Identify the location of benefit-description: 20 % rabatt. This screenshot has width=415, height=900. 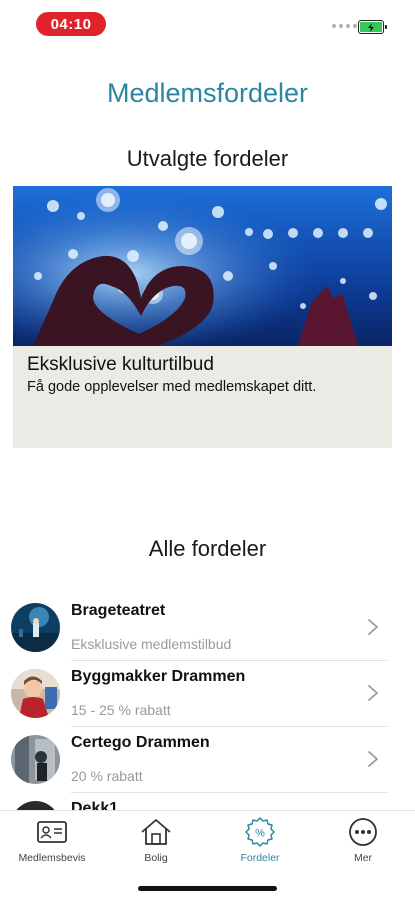
(107, 776).